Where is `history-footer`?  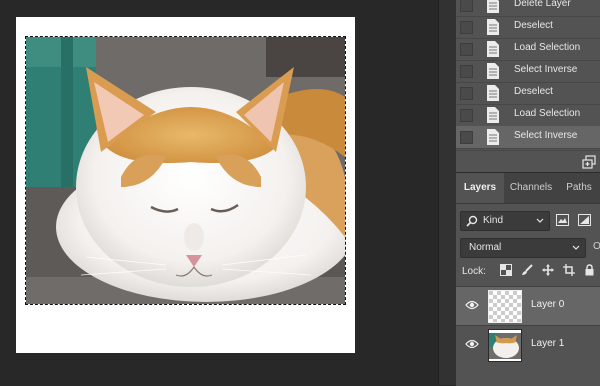 history-footer is located at coordinates (528, 161).